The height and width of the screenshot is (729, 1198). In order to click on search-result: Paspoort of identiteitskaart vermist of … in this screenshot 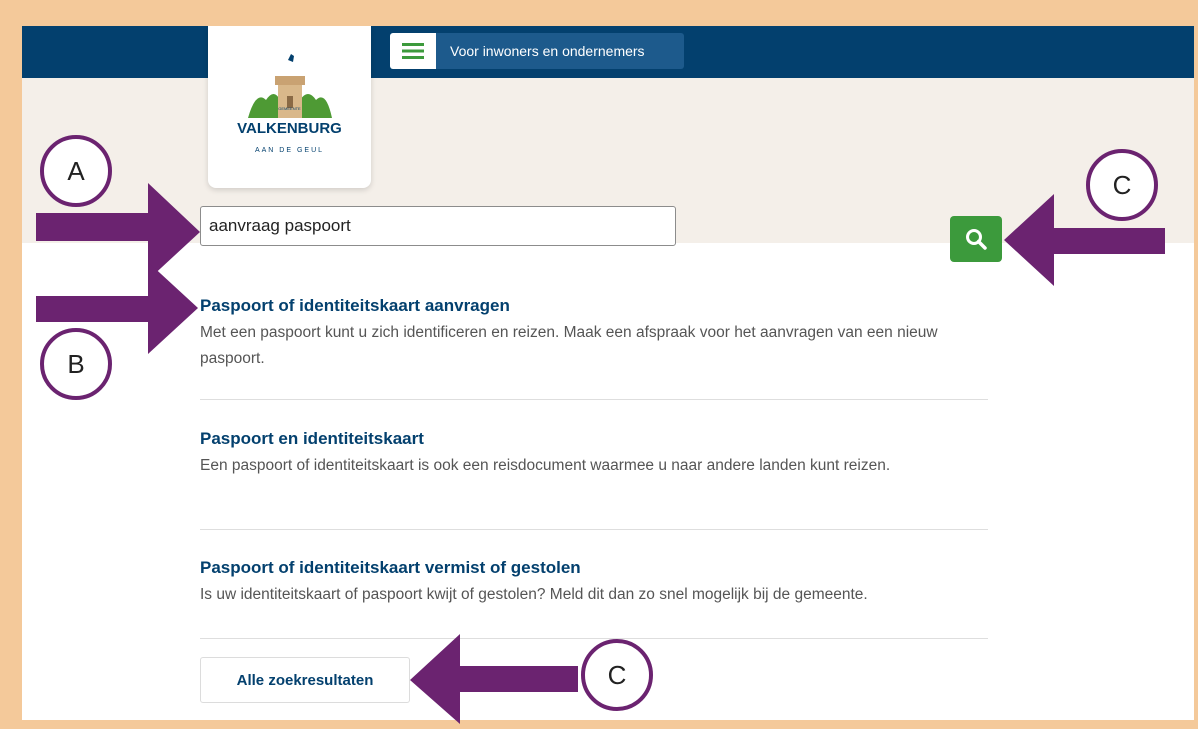, I will do `click(595, 583)`.